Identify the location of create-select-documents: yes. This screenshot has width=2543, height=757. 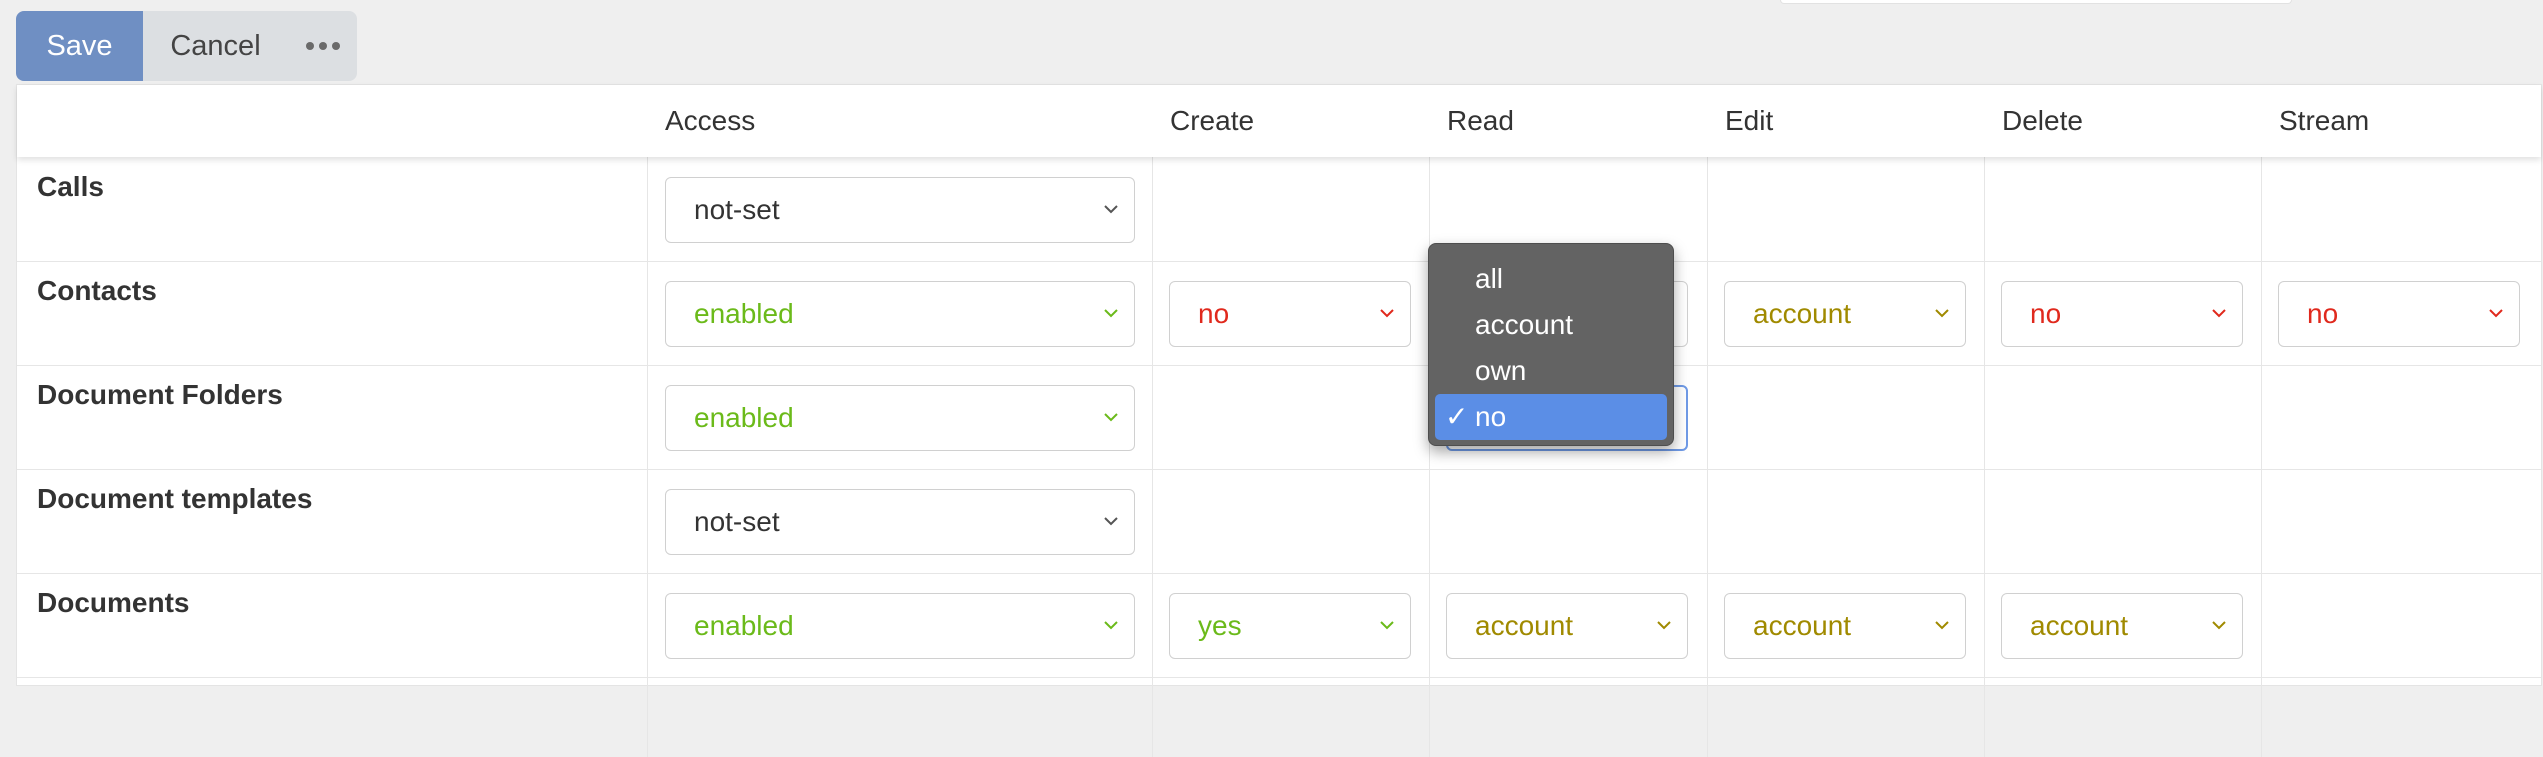
(1290, 626).